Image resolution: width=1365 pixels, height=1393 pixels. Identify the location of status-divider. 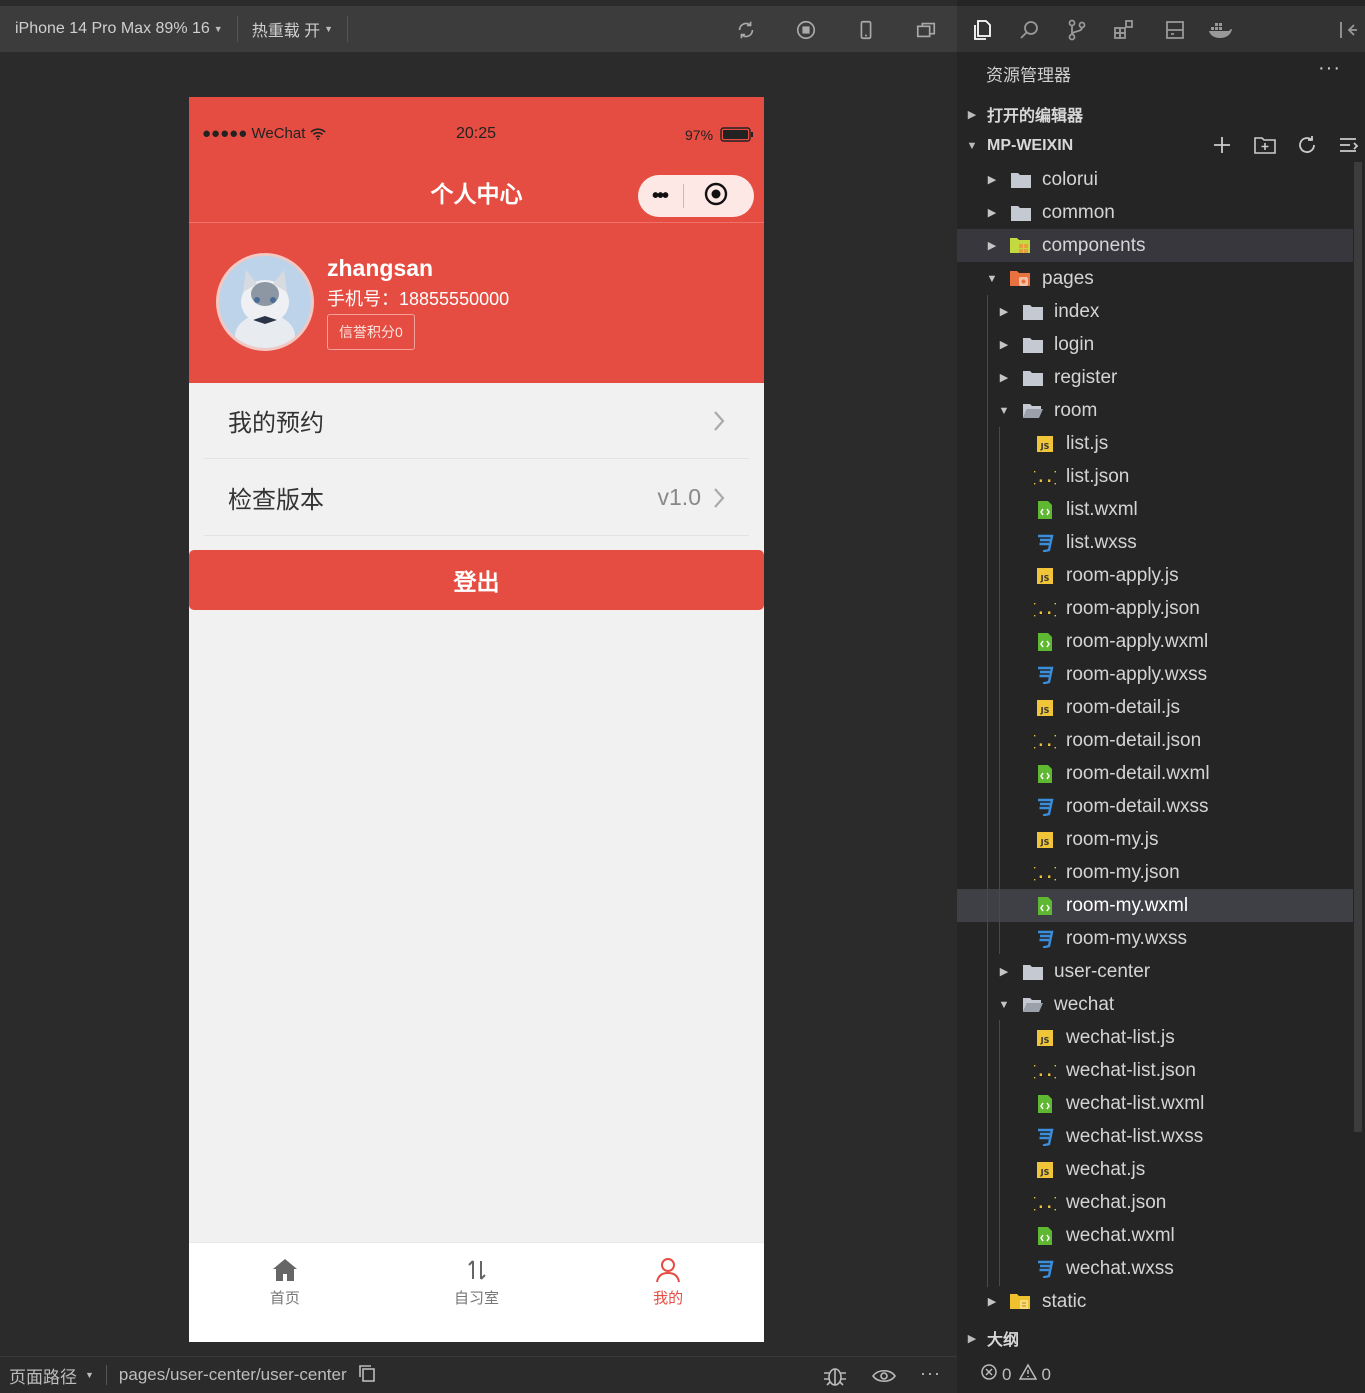
(106, 1375).